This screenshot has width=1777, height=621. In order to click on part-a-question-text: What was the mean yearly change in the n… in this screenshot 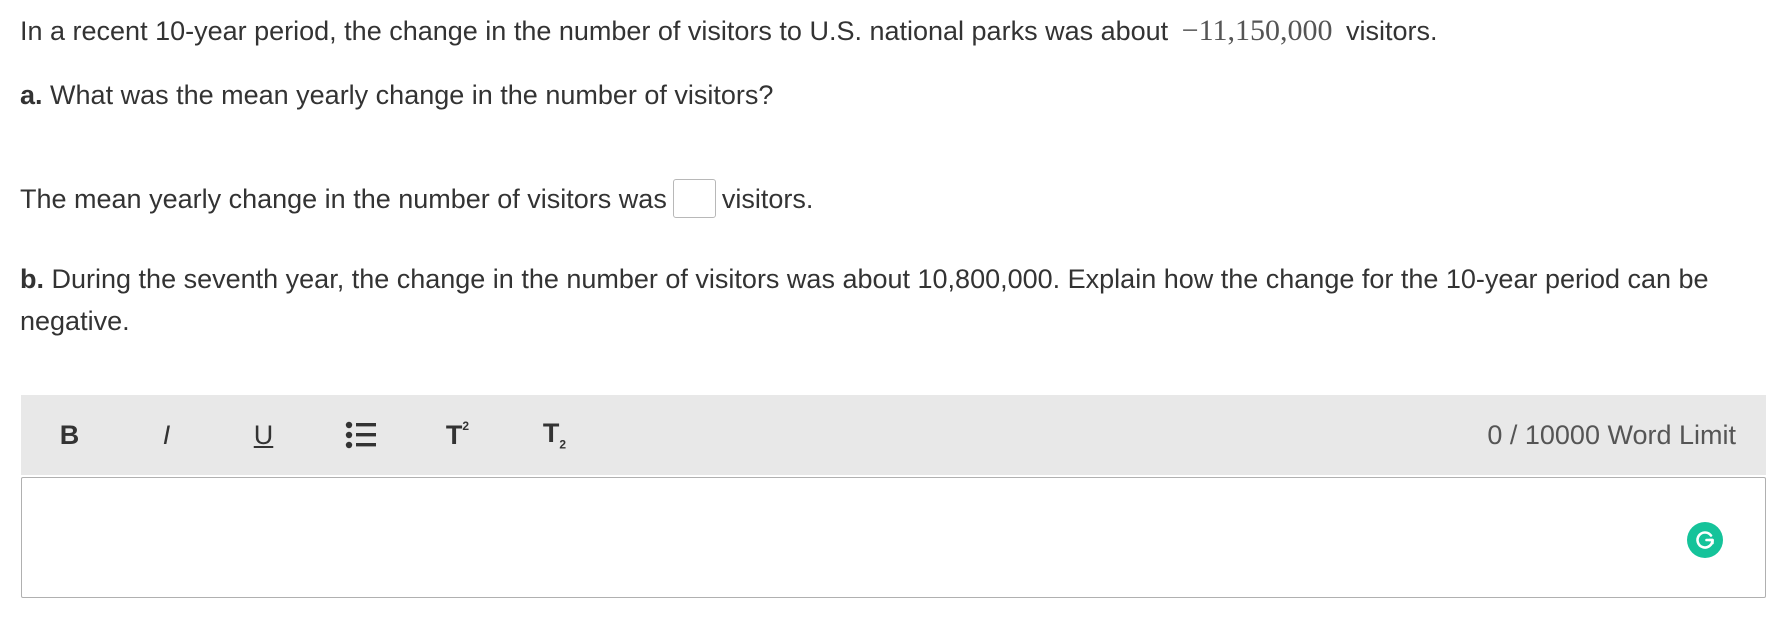, I will do `click(412, 95)`.